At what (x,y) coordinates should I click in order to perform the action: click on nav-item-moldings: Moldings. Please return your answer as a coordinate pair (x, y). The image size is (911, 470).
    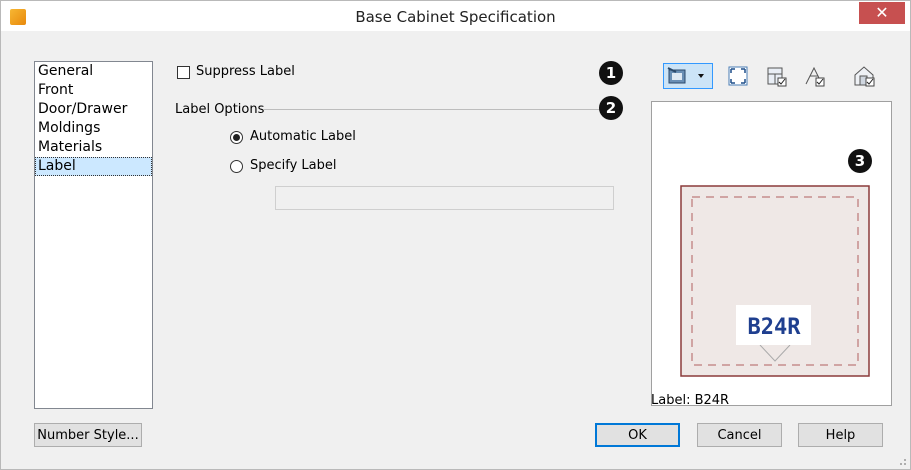
    Looking at the image, I should click on (93, 128).